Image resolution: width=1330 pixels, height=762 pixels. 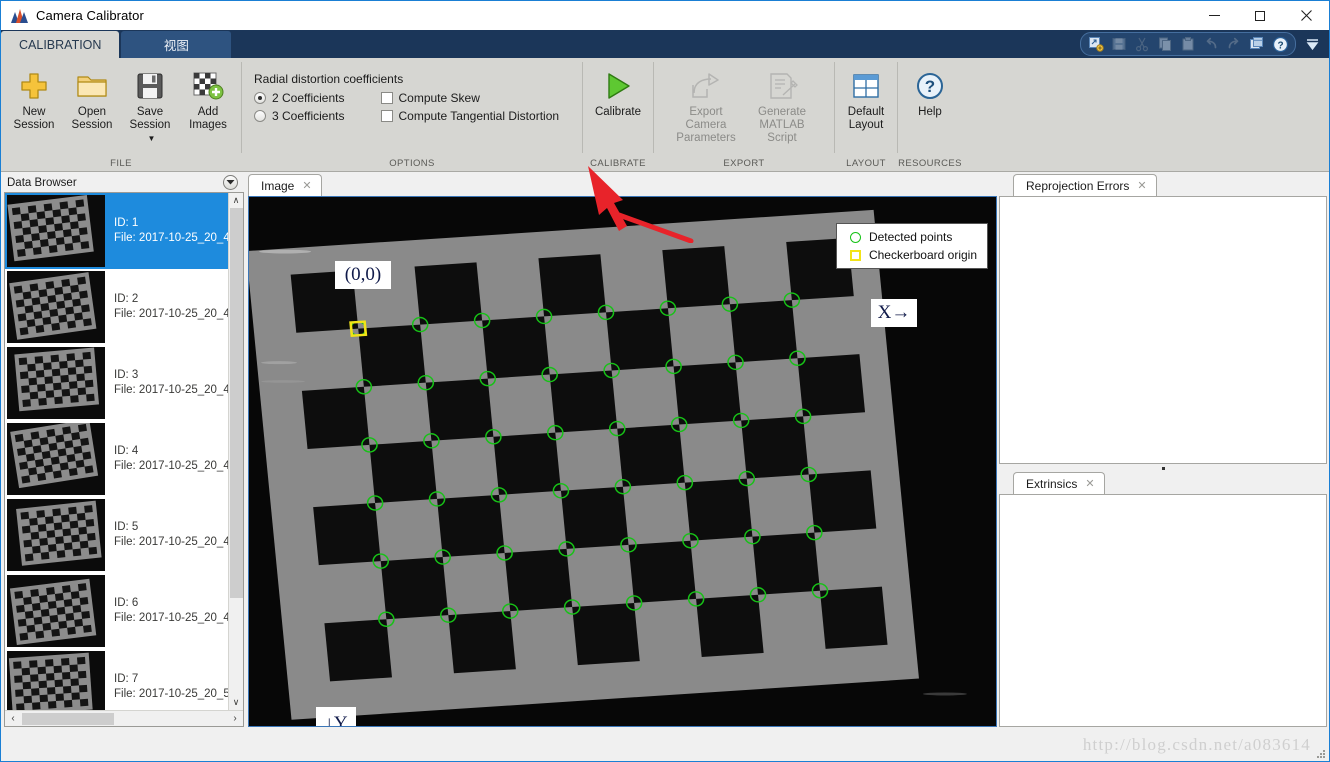 What do you see at coordinates (1165, 44) in the screenshot?
I see `copy-icon` at bounding box center [1165, 44].